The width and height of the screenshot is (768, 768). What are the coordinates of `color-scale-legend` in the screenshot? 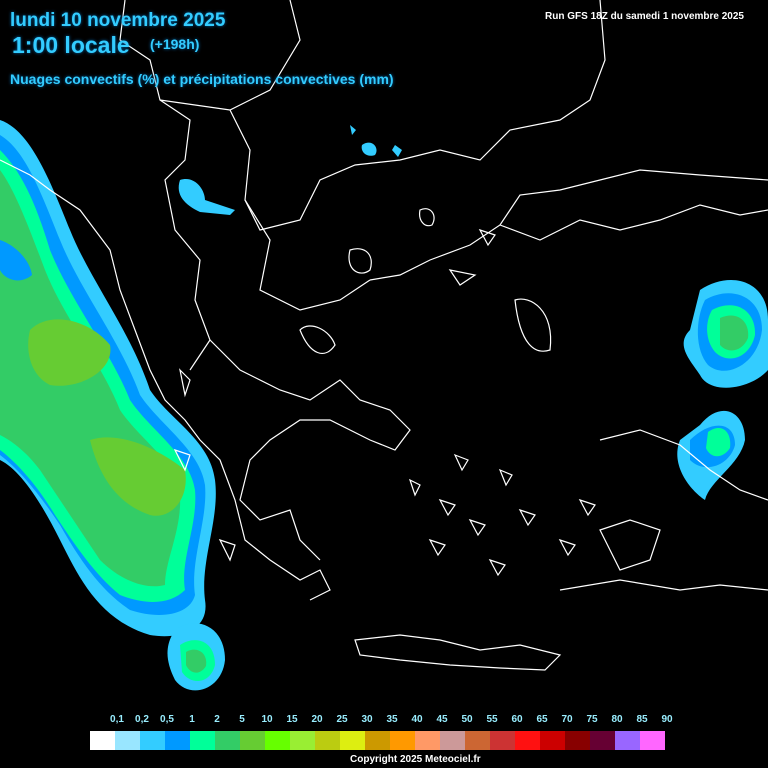 It's located at (377, 740).